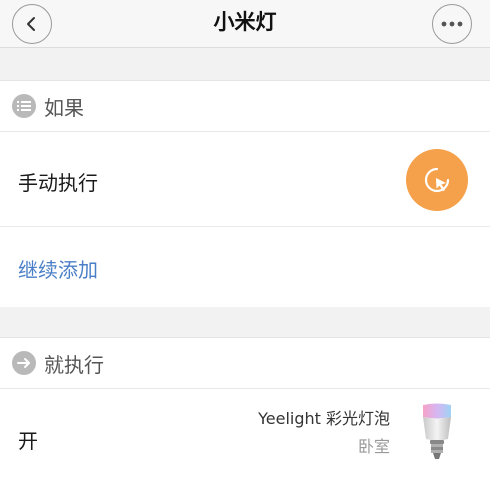 The width and height of the screenshot is (490, 481). What do you see at coordinates (58, 268) in the screenshot?
I see `add-more-link: 继续添加` at bounding box center [58, 268].